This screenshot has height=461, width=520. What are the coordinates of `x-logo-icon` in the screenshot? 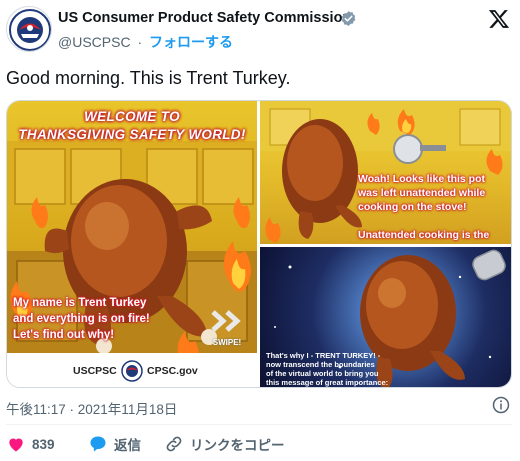 It's located at (499, 19).